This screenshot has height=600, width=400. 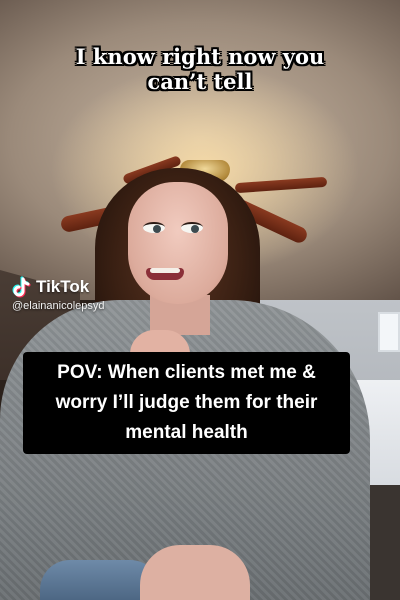 What do you see at coordinates (58, 306) in the screenshot?
I see `creator-handle: @elainanicolepsyd` at bounding box center [58, 306].